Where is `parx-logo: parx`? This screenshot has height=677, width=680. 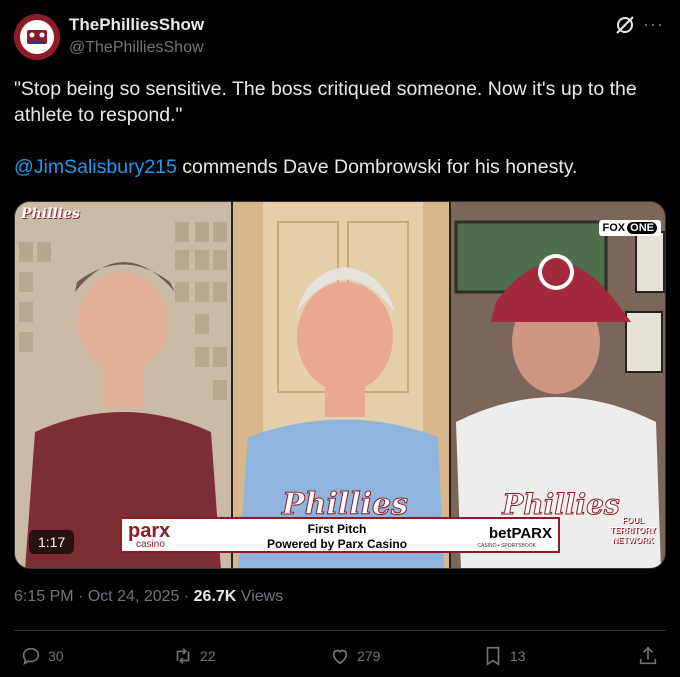 parx-logo: parx is located at coordinates (149, 531).